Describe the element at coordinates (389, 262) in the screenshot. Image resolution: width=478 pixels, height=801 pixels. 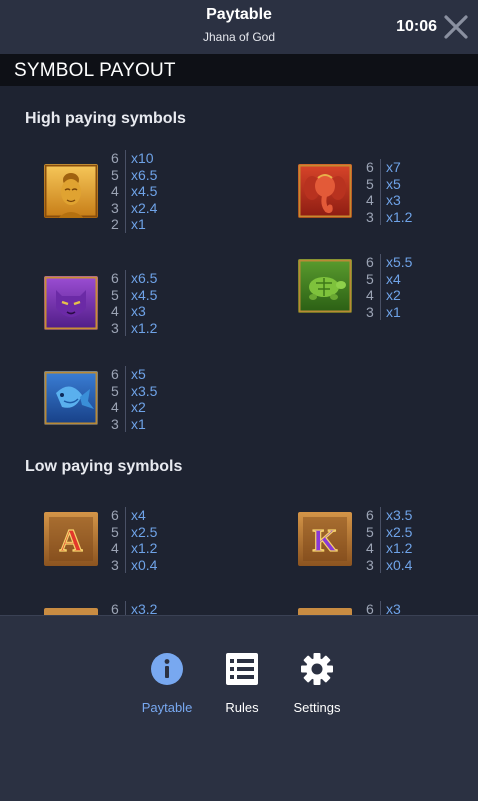
I see `payout-row: 6 x5.5` at that location.